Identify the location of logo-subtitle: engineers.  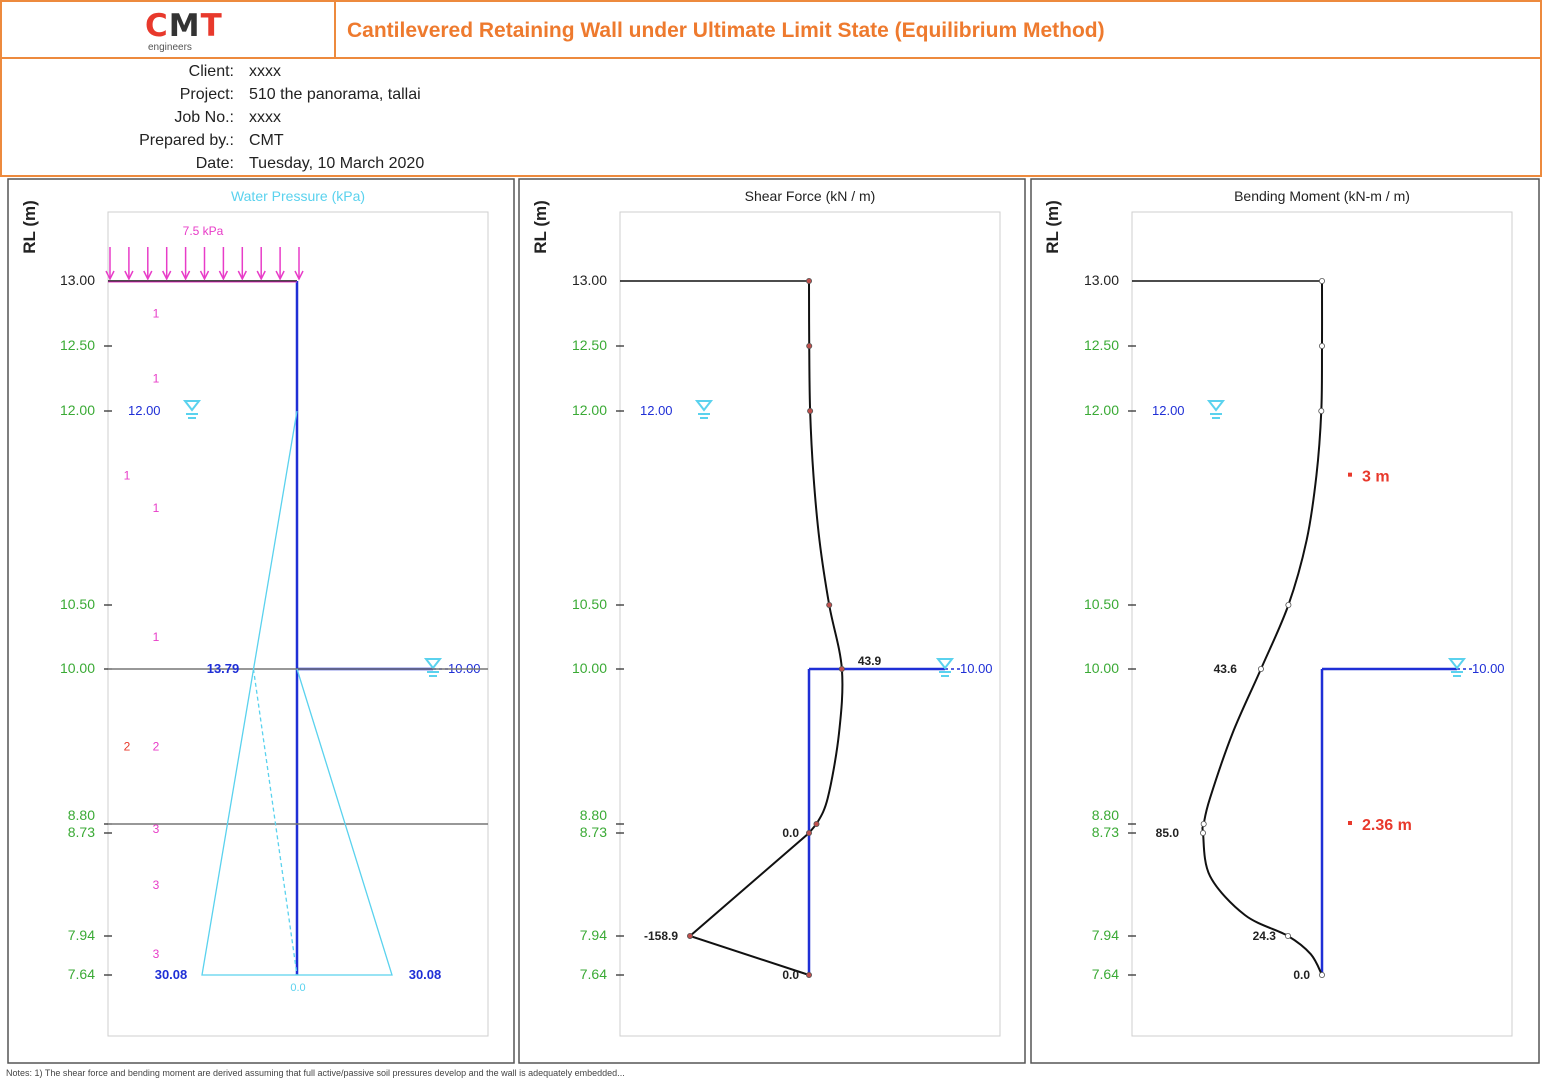
(170, 47).